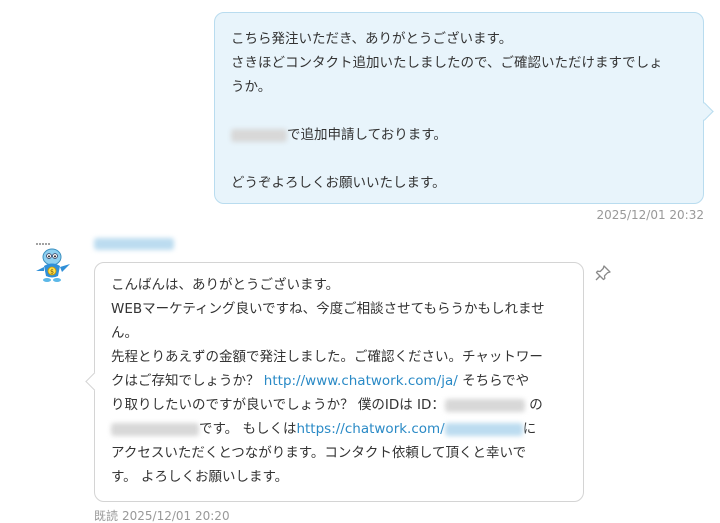 This screenshot has height=523, width=720. I want to click on outgoing-line-5: どうぞよろしくお願いいたします。, so click(338, 183).